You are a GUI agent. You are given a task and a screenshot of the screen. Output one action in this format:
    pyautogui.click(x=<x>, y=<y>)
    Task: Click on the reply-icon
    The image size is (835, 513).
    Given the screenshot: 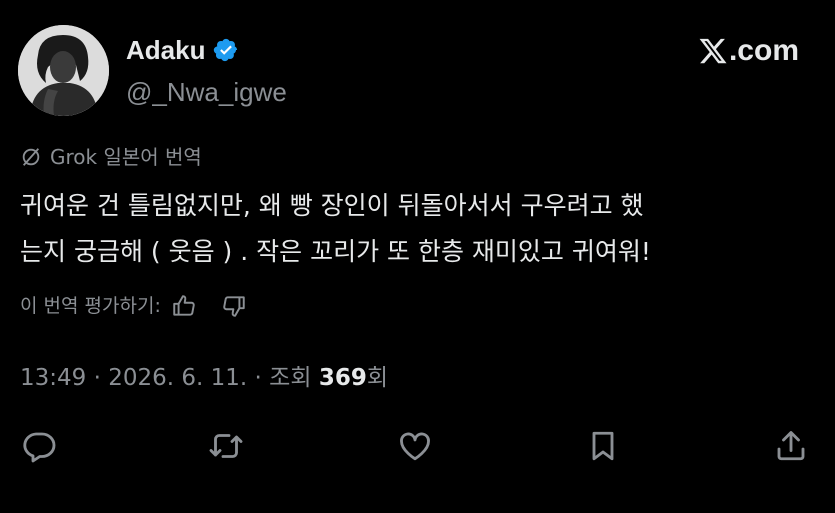 What is the action you would take?
    pyautogui.click(x=39, y=447)
    